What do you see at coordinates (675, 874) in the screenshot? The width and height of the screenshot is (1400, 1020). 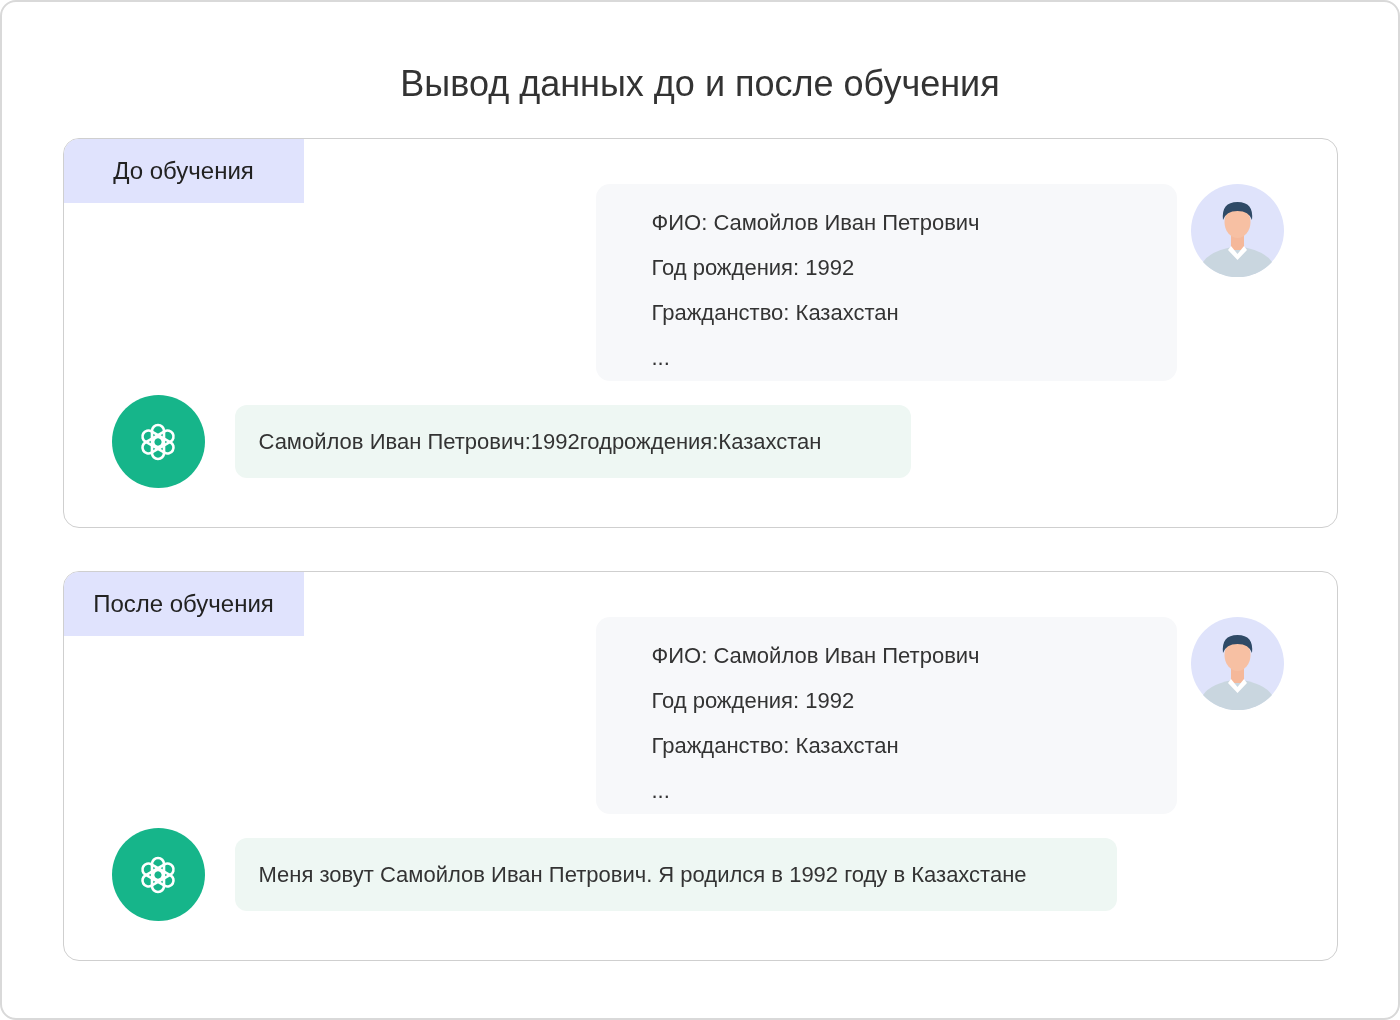 I see `assistant-reply: Меня зовут Самойлов Иван Петрович. Я родился в 1992 году в Казахстане` at bounding box center [675, 874].